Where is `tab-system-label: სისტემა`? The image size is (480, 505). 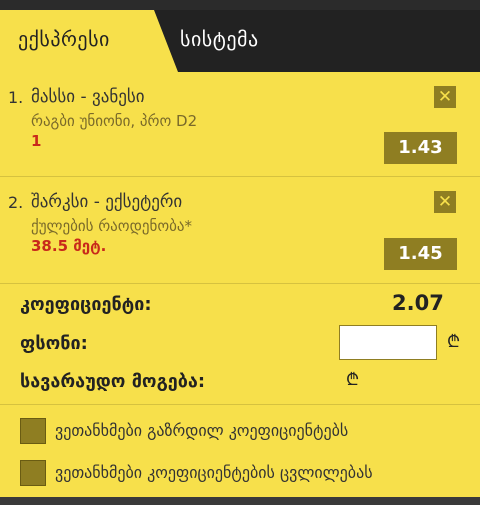
tab-system-label: სისტემა is located at coordinates (219, 39).